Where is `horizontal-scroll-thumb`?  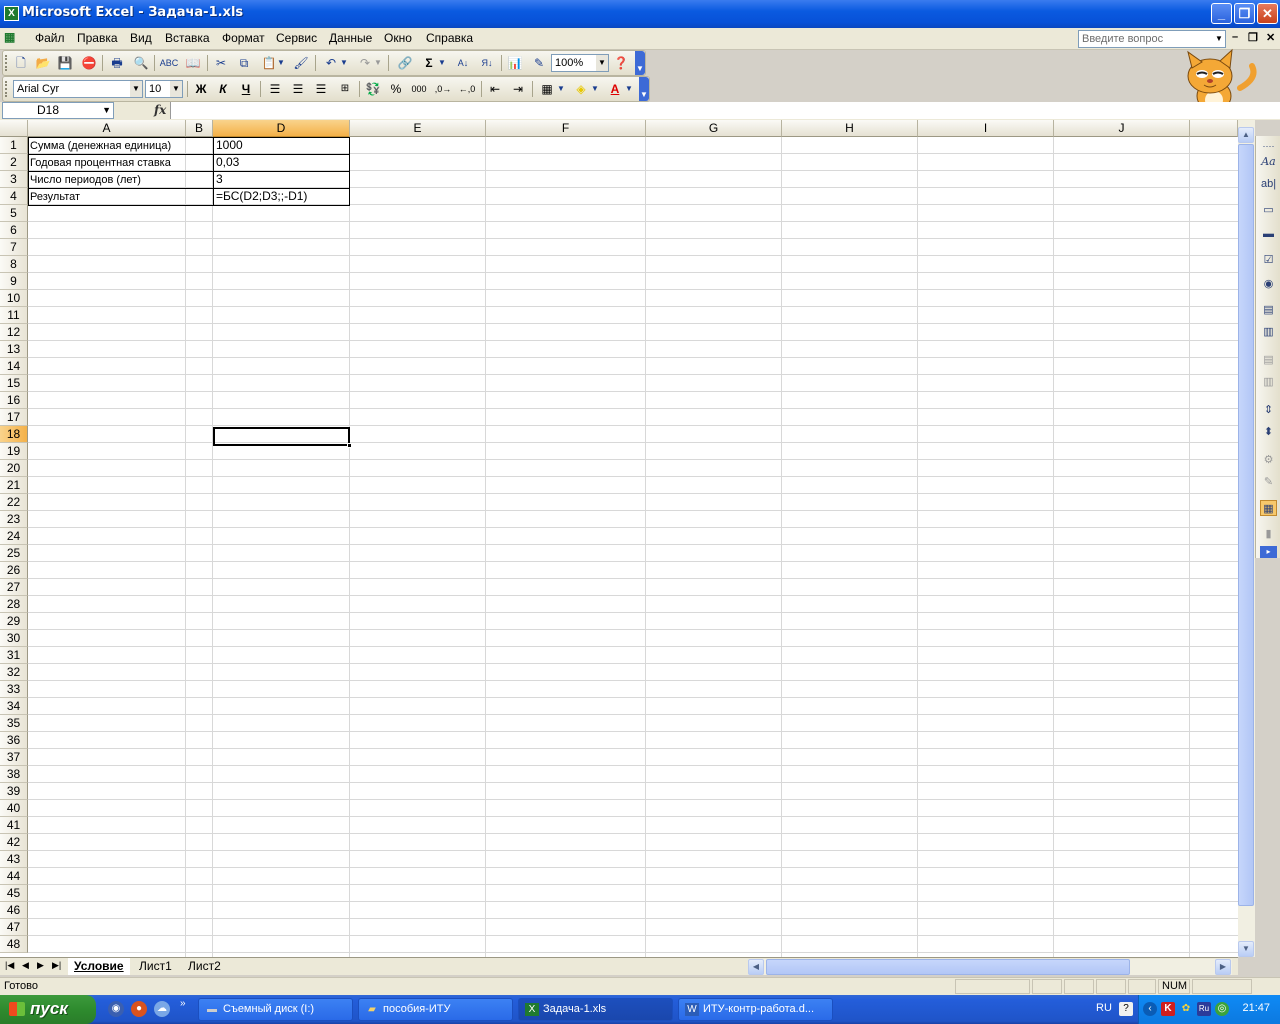
horizontal-scroll-thumb is located at coordinates (948, 967).